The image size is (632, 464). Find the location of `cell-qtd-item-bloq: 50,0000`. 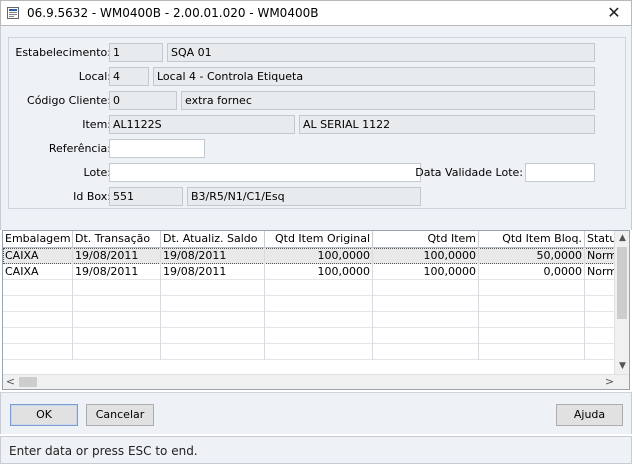

cell-qtd-item-bloq: 50,0000 is located at coordinates (532, 256).